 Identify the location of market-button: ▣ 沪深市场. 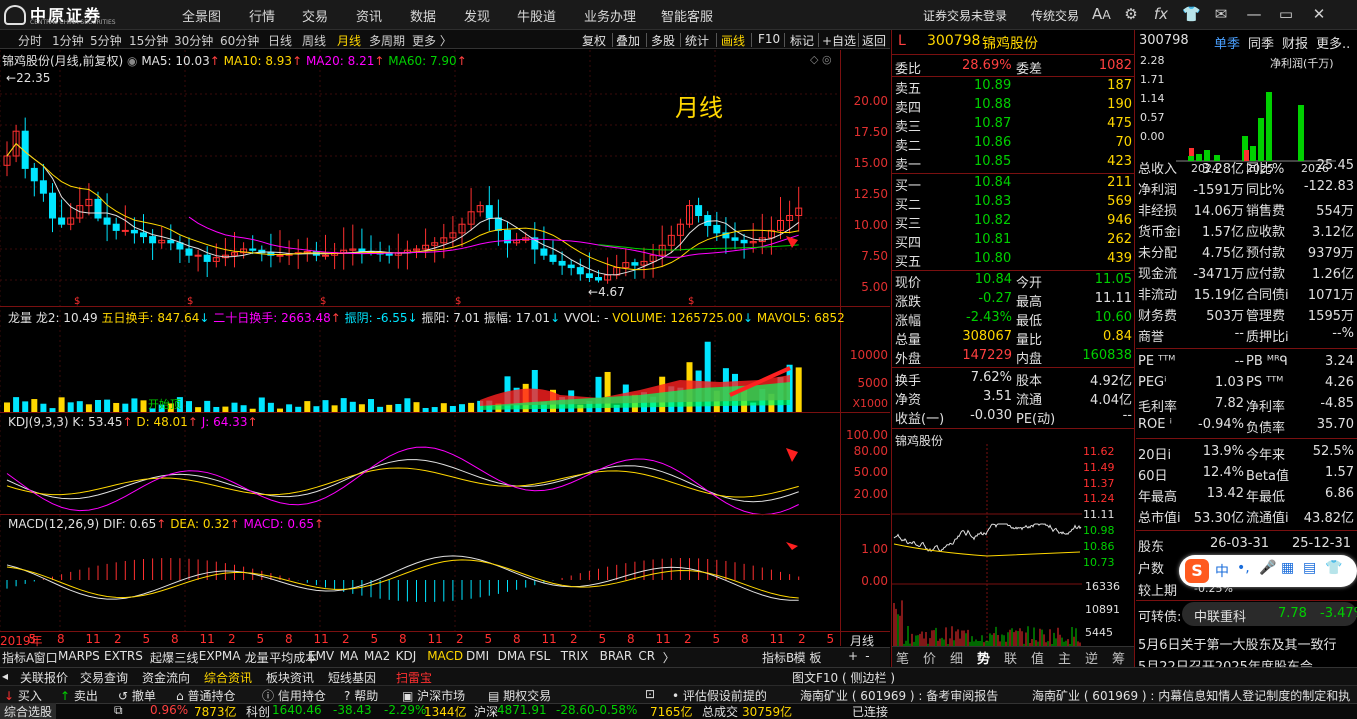
(433, 695).